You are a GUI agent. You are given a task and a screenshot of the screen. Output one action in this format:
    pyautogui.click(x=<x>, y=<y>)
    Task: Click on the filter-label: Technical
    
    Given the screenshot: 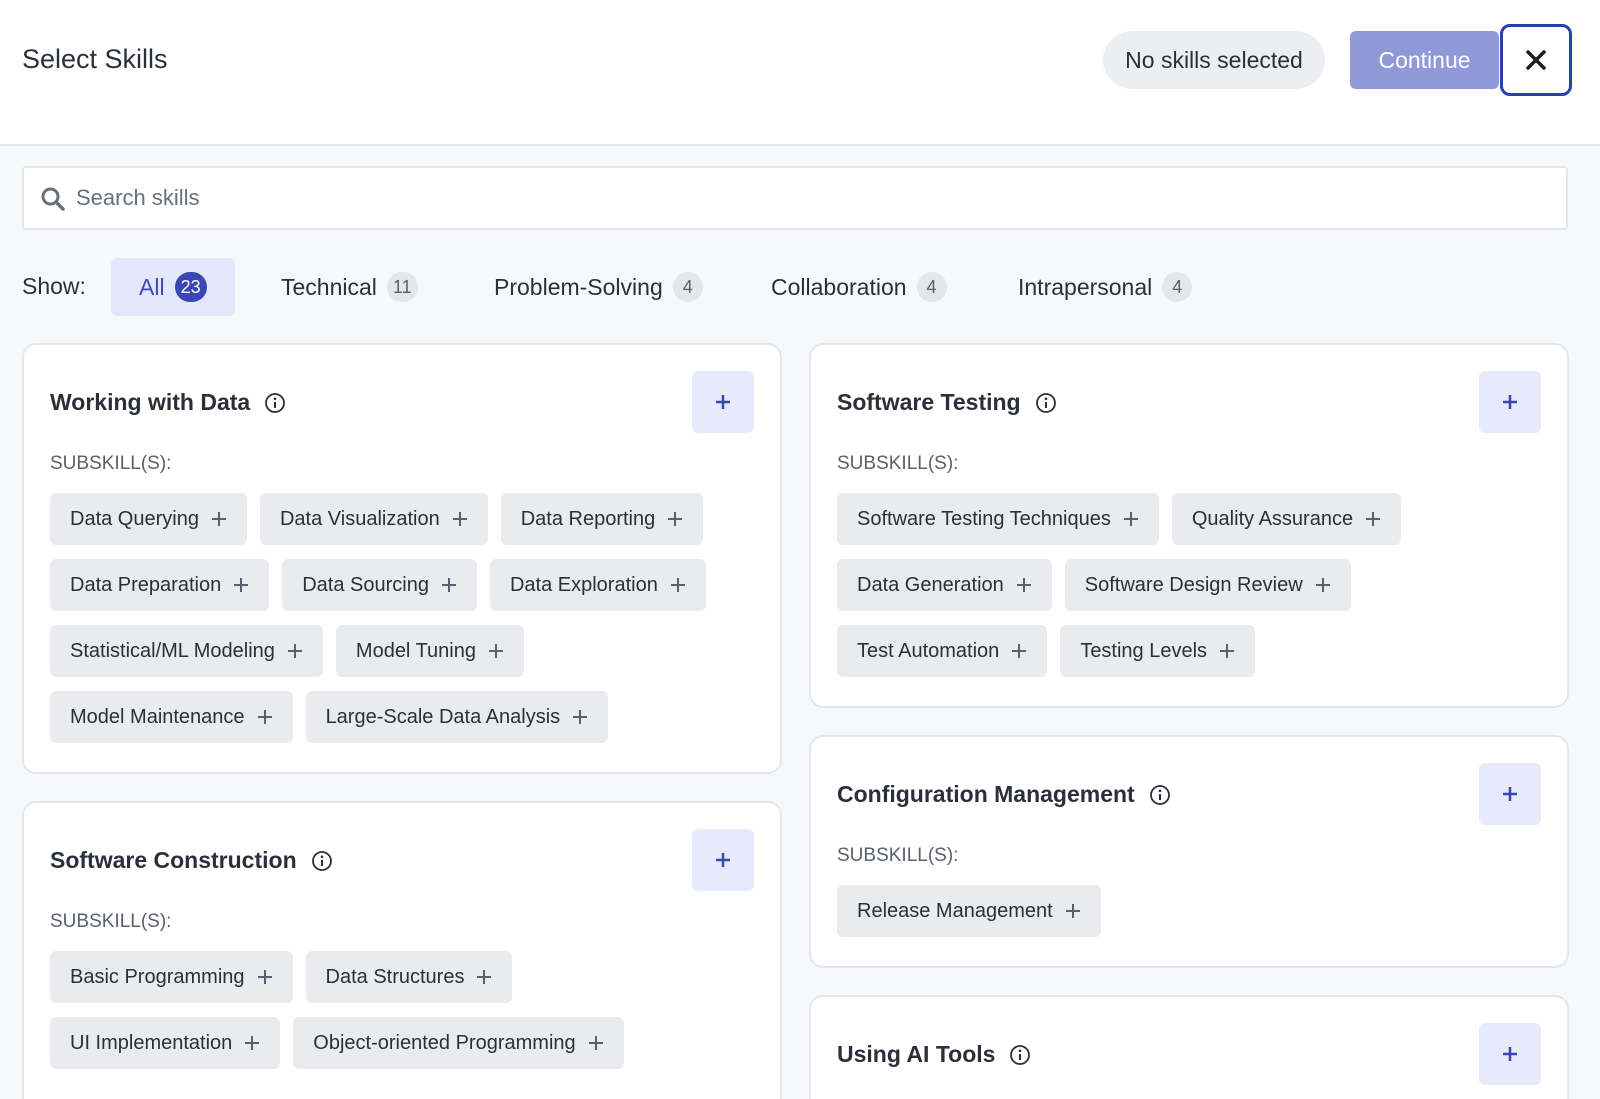 What is the action you would take?
    pyautogui.click(x=329, y=286)
    